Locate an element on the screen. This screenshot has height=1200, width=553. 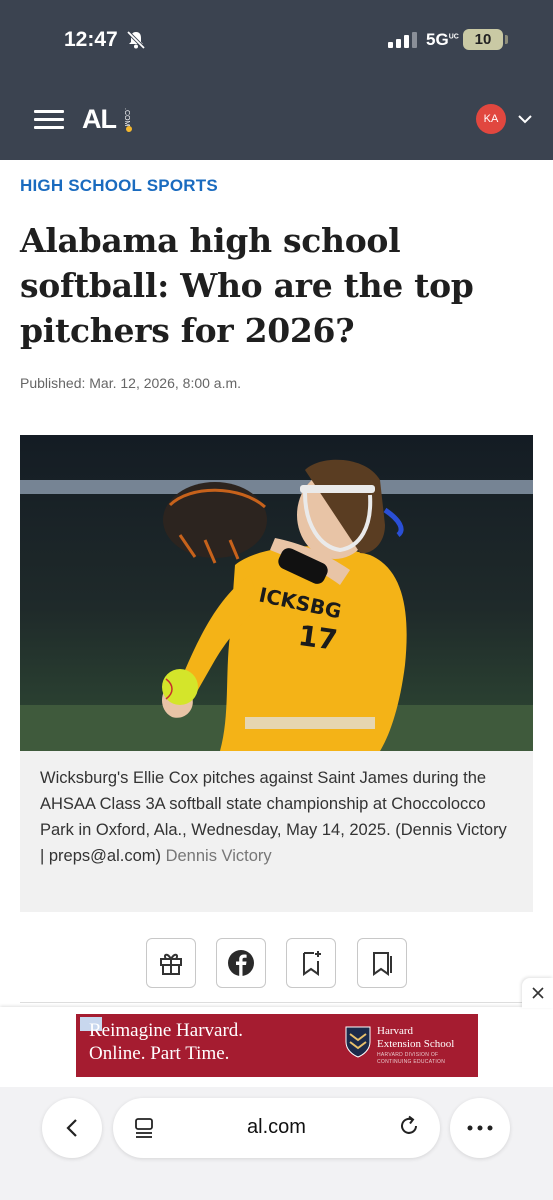
gift-icon is located at coordinates (171, 964).